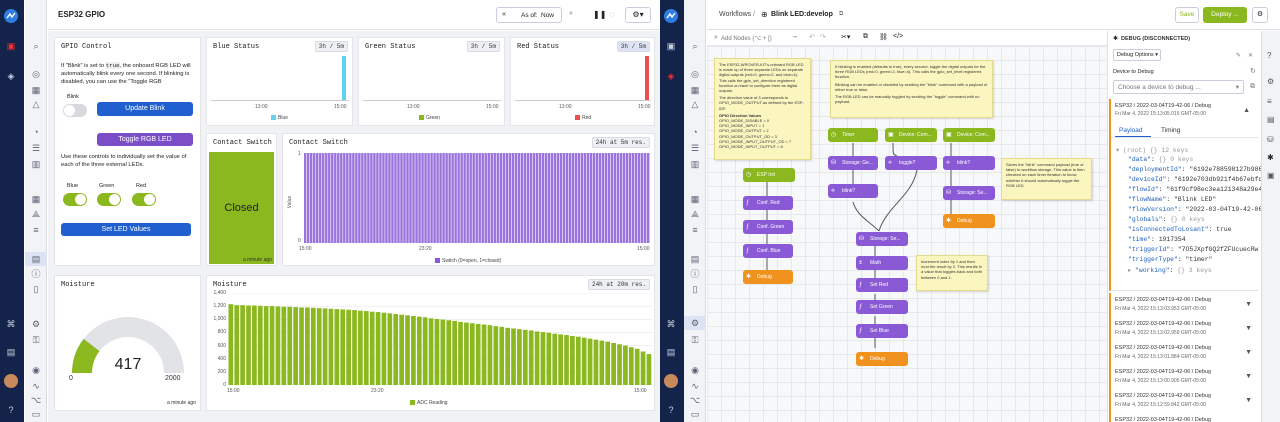 This screenshot has height=422, width=1280. I want to click on as-of-value: Now, so click(547, 15).